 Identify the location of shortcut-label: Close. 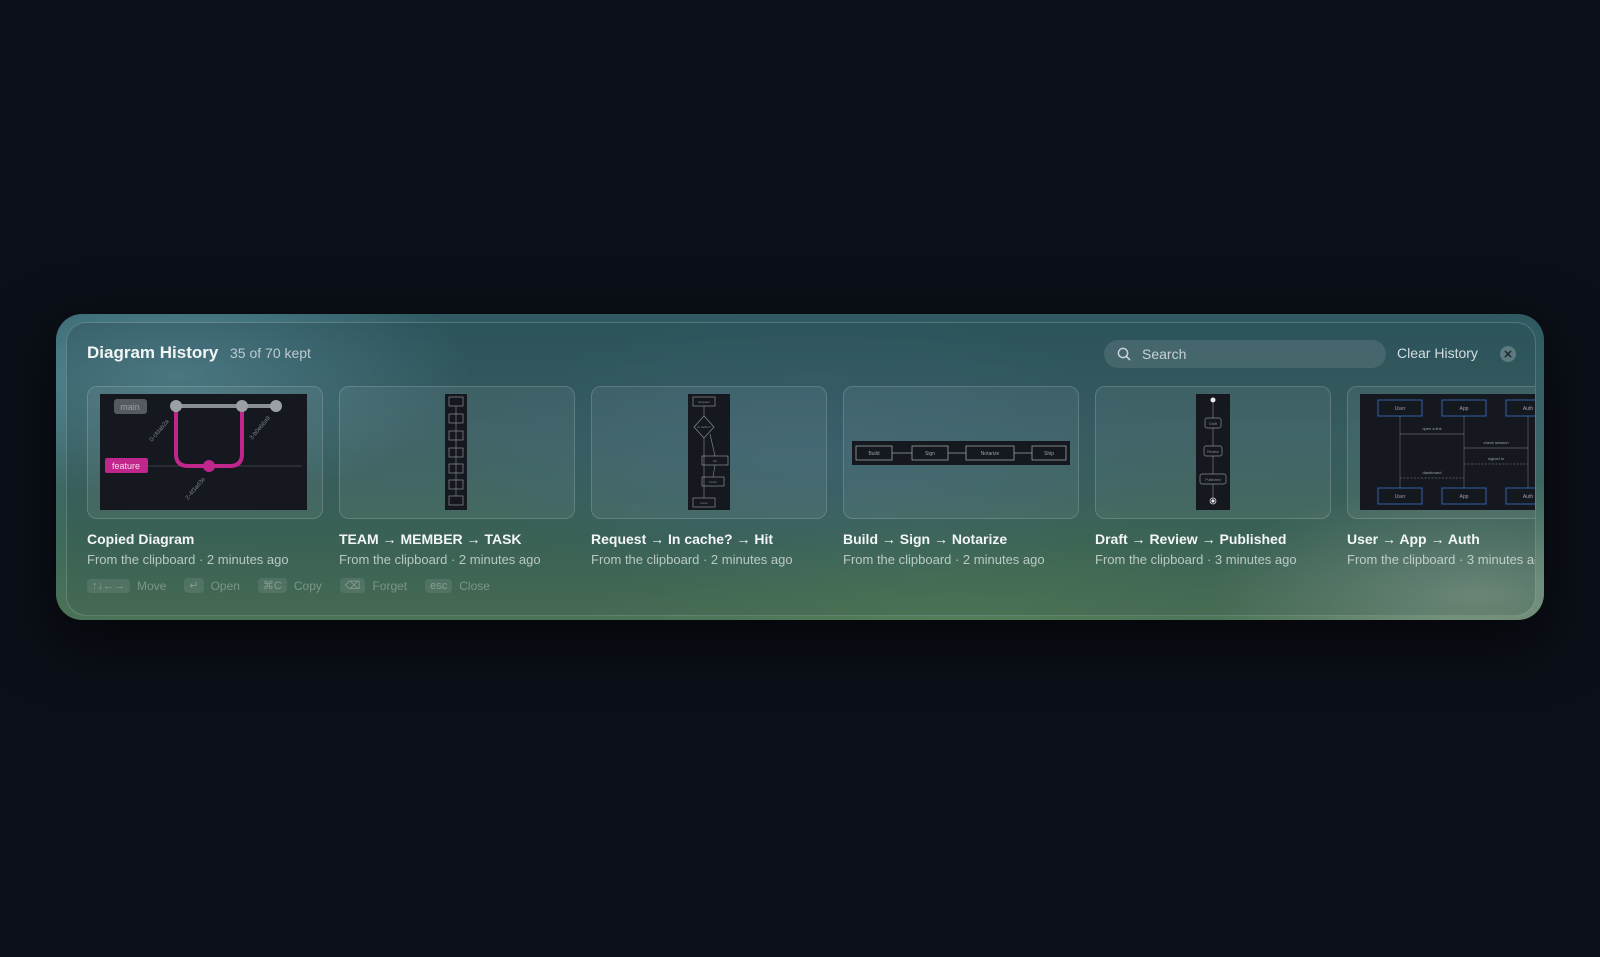
(474, 585).